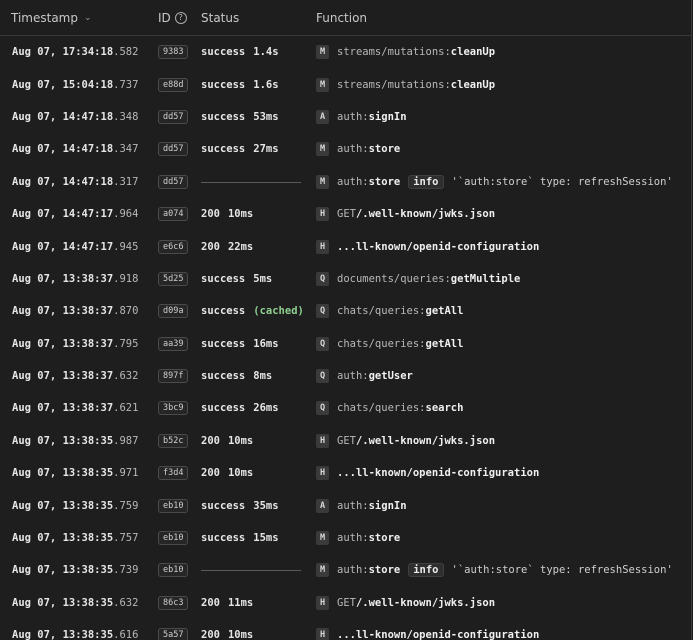 The image size is (693, 640). Describe the element at coordinates (258, 279) in the screenshot. I see `status-cell: success 5ms` at that location.